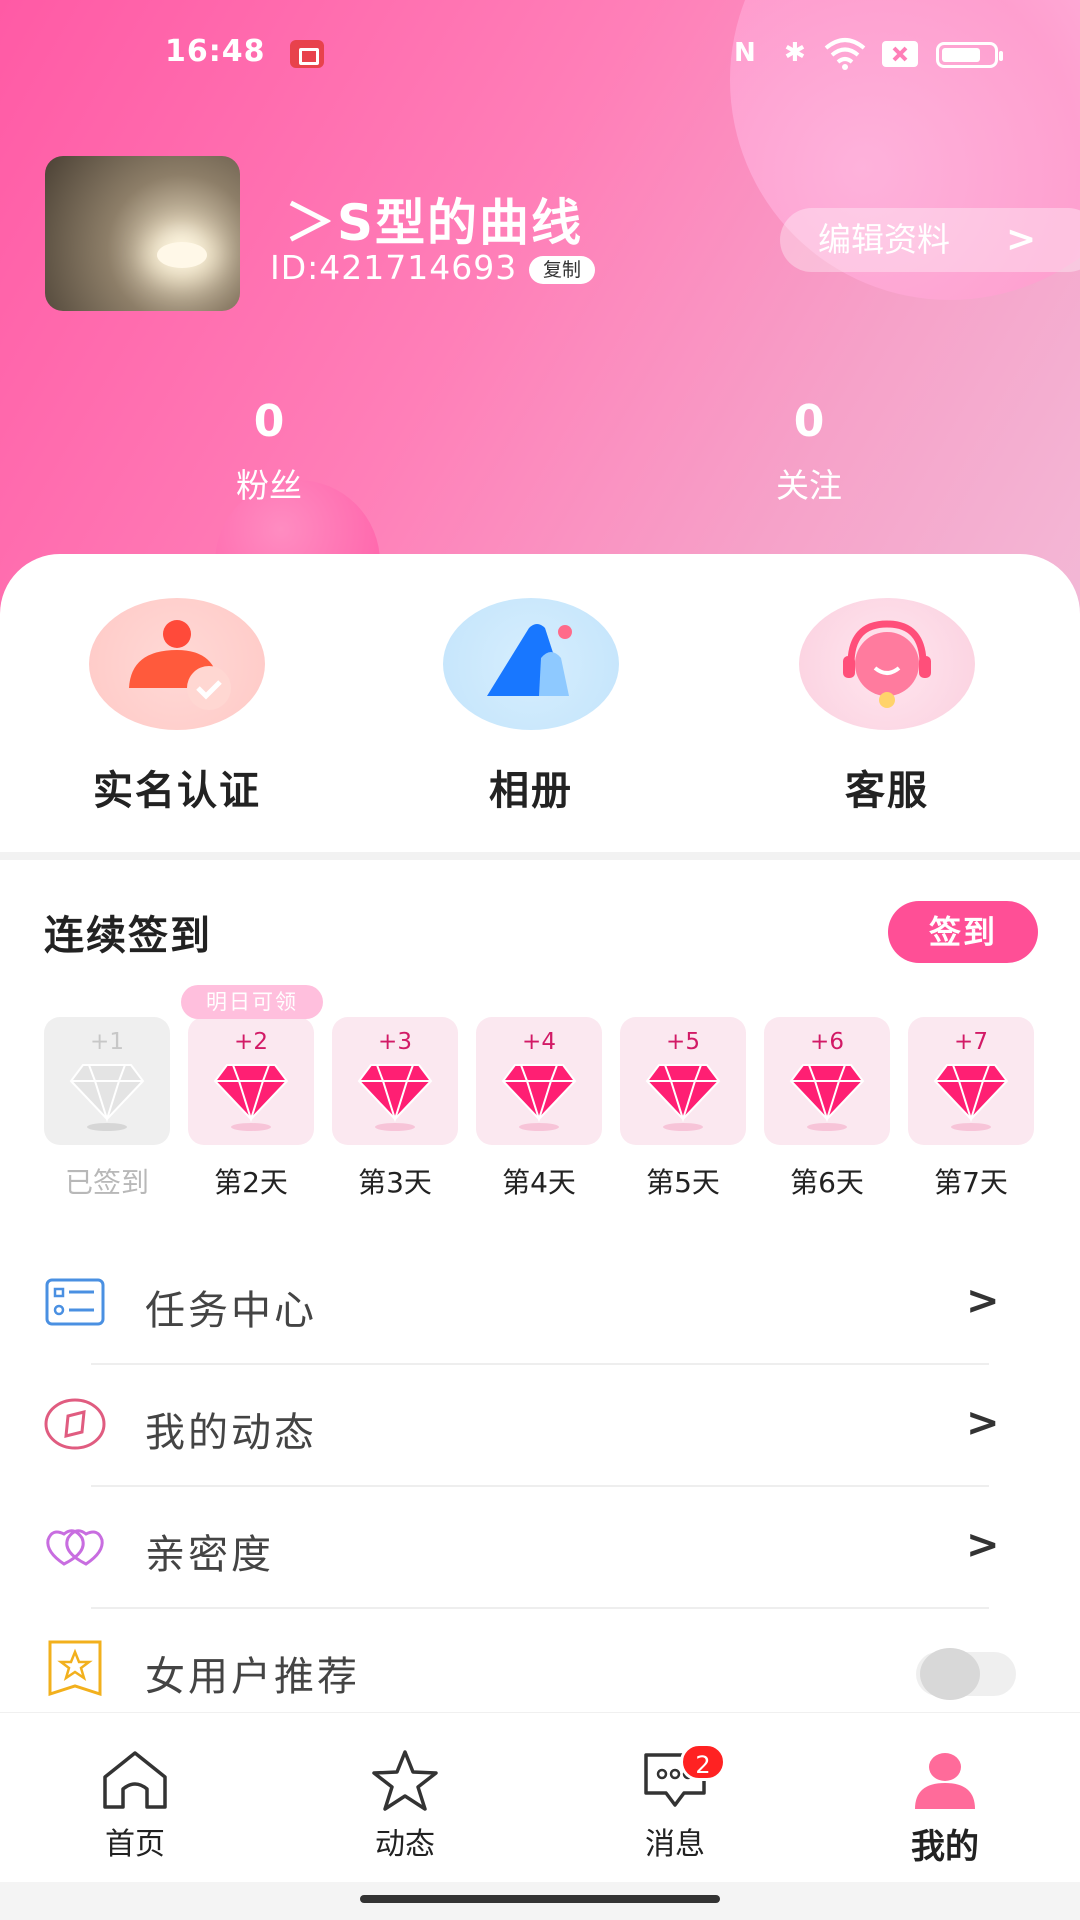 The image size is (1080, 1920). I want to click on checkin-day-4: +4 第4天, so click(539, 1109).